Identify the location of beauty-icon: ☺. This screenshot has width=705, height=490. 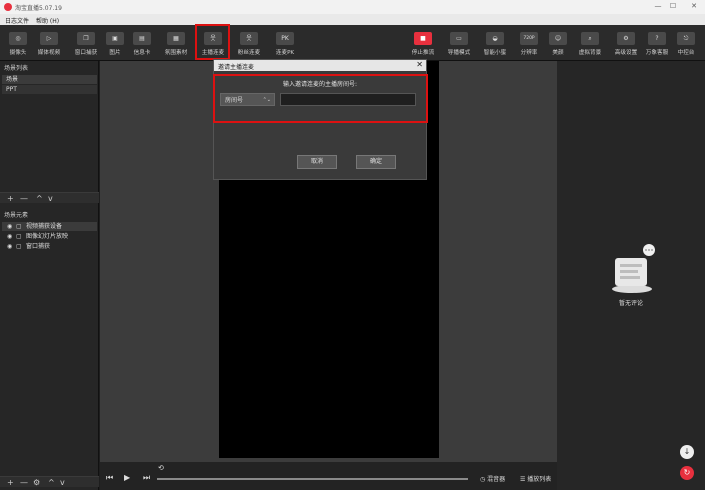
(558, 38).